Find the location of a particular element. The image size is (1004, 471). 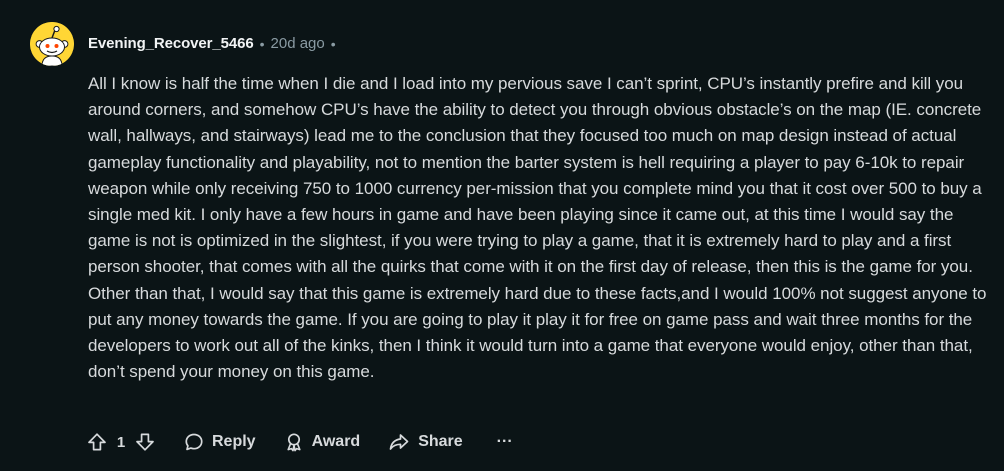

author-username: Evening_Recover_5466 is located at coordinates (171, 44).